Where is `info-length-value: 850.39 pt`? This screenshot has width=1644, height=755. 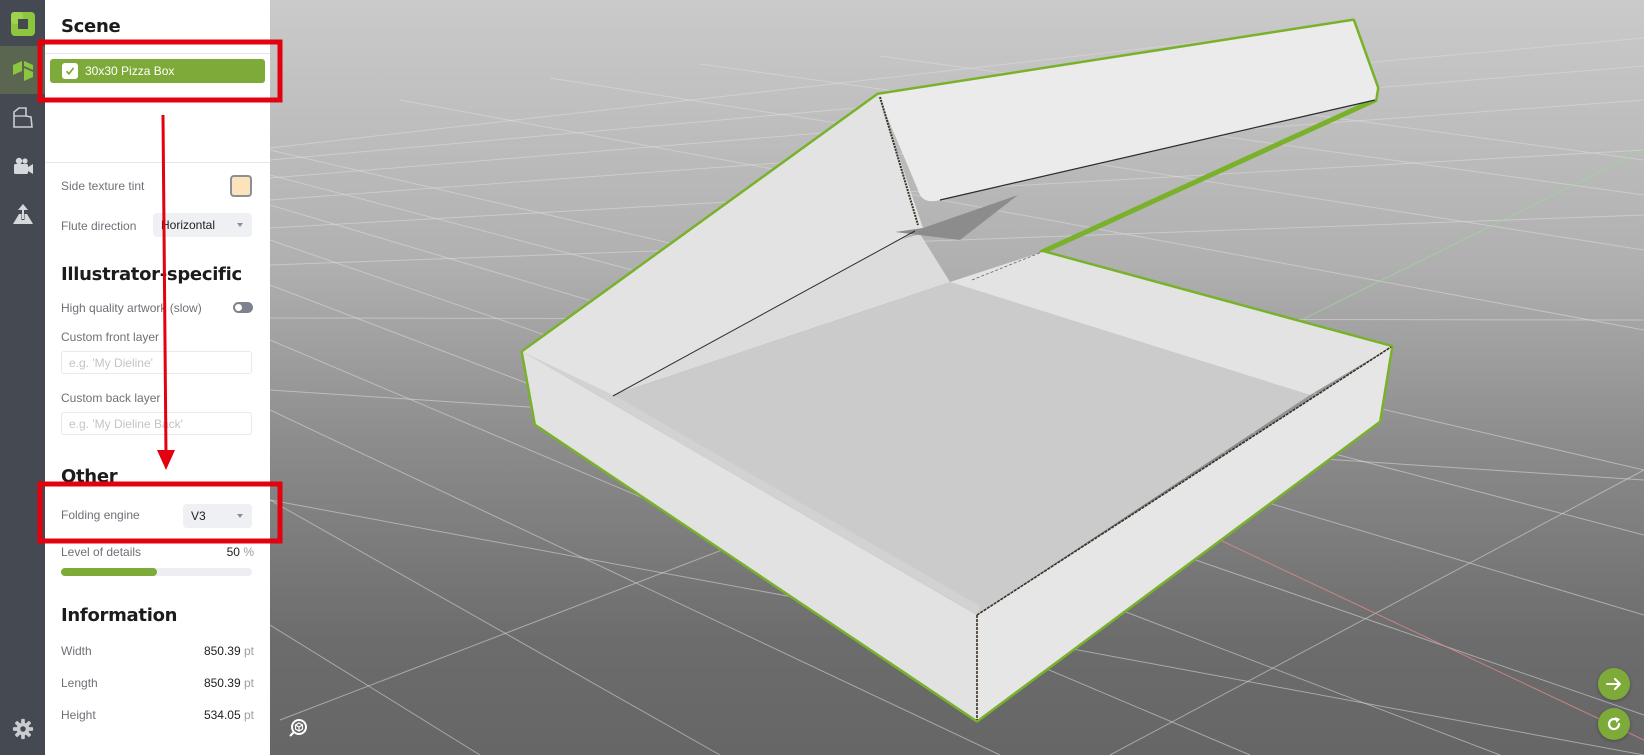
info-length-value: 850.39 pt is located at coordinates (229, 683).